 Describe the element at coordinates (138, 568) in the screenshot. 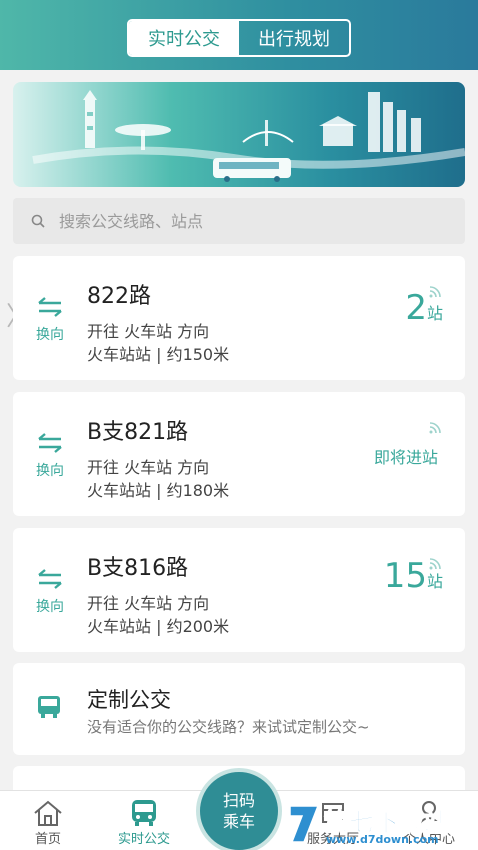

I see `route-name: B支816路` at that location.